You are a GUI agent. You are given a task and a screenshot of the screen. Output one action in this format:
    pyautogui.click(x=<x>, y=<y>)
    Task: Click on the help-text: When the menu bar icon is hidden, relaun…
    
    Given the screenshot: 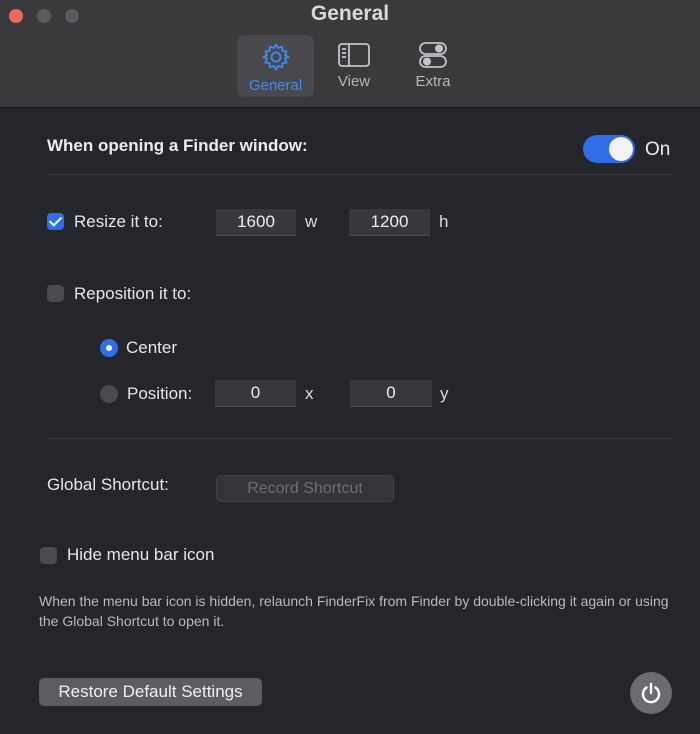 What is the action you would take?
    pyautogui.click(x=354, y=611)
    